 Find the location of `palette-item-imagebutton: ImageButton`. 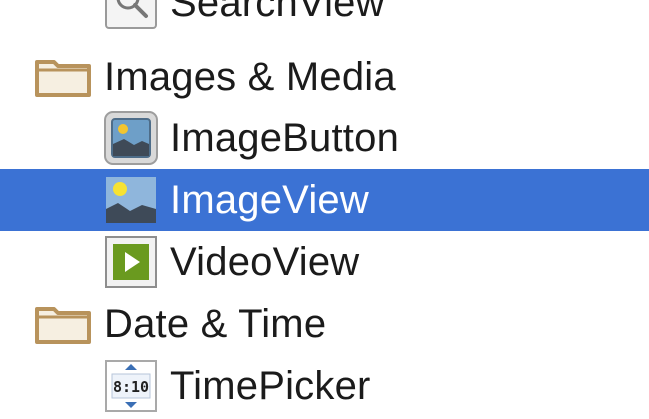

palette-item-imagebutton: ImageButton is located at coordinates (324, 138).